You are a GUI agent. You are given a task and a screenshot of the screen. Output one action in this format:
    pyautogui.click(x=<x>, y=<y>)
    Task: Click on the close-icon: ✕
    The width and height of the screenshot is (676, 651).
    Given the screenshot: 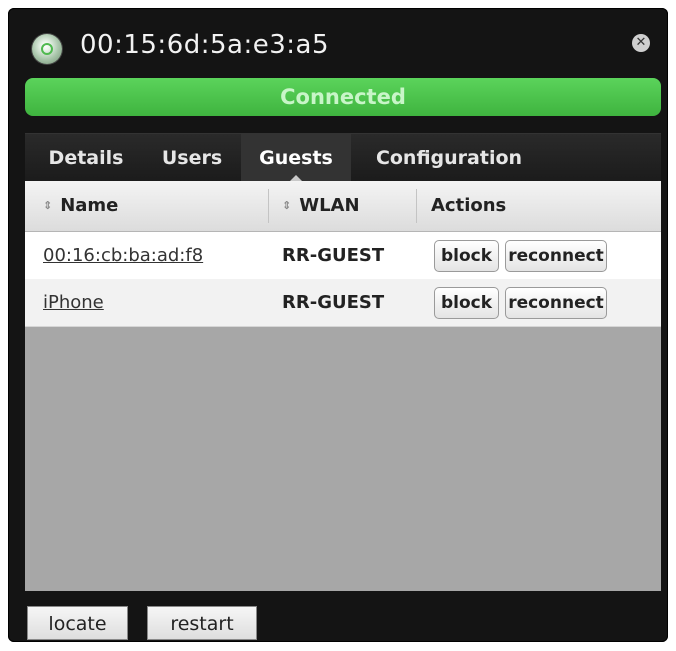 What is the action you would take?
    pyautogui.click(x=641, y=43)
    